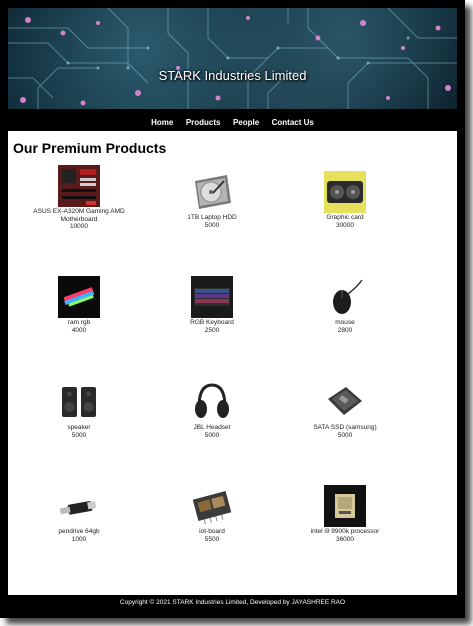 The width and height of the screenshot is (473, 626). I want to click on product-card: pendrive 64gb 1000, so click(79, 514).